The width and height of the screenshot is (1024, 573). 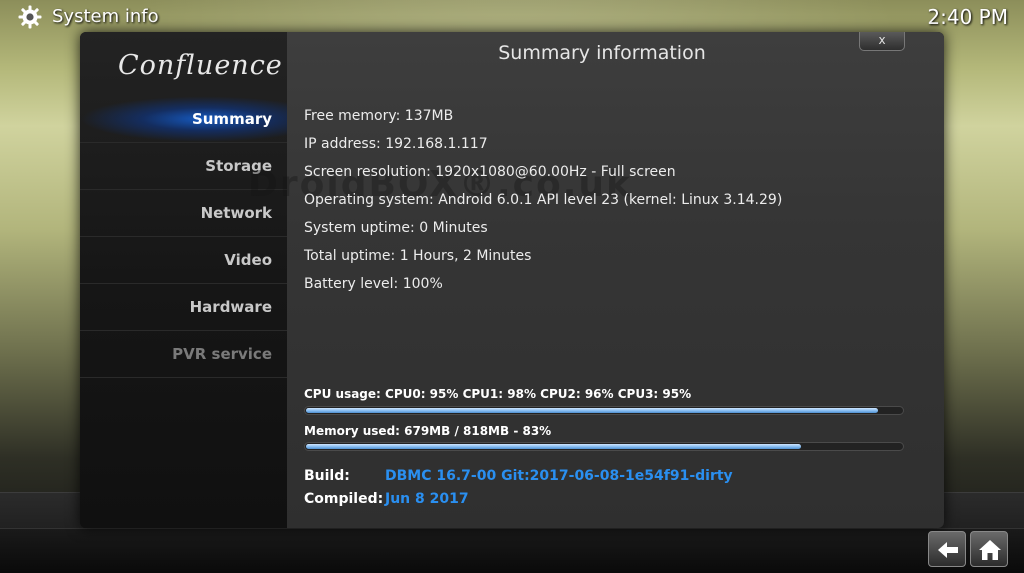 What do you see at coordinates (553, 446) in the screenshot?
I see `memory-used-bar-fill` at bounding box center [553, 446].